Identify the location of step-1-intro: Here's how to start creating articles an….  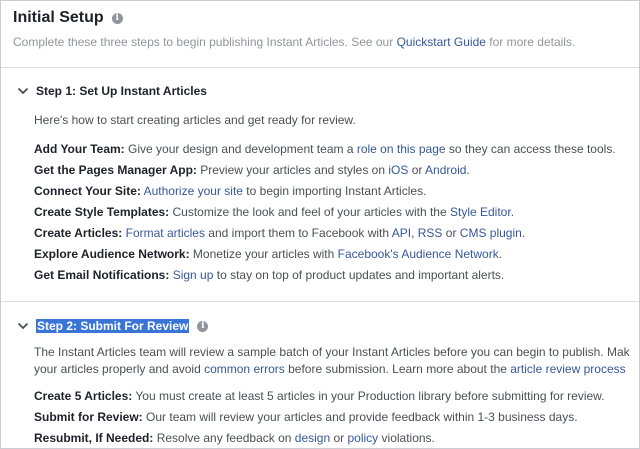
(195, 120).